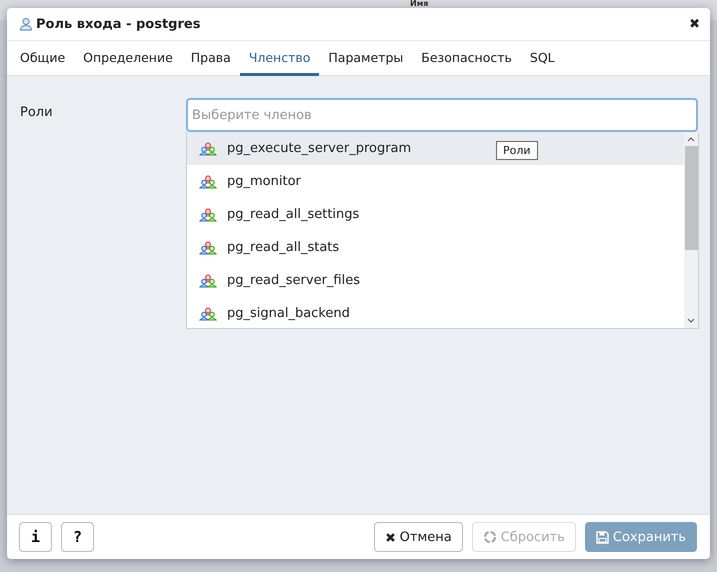 Image resolution: width=717 pixels, height=572 pixels. I want to click on column-header: Имя, so click(419, 4).